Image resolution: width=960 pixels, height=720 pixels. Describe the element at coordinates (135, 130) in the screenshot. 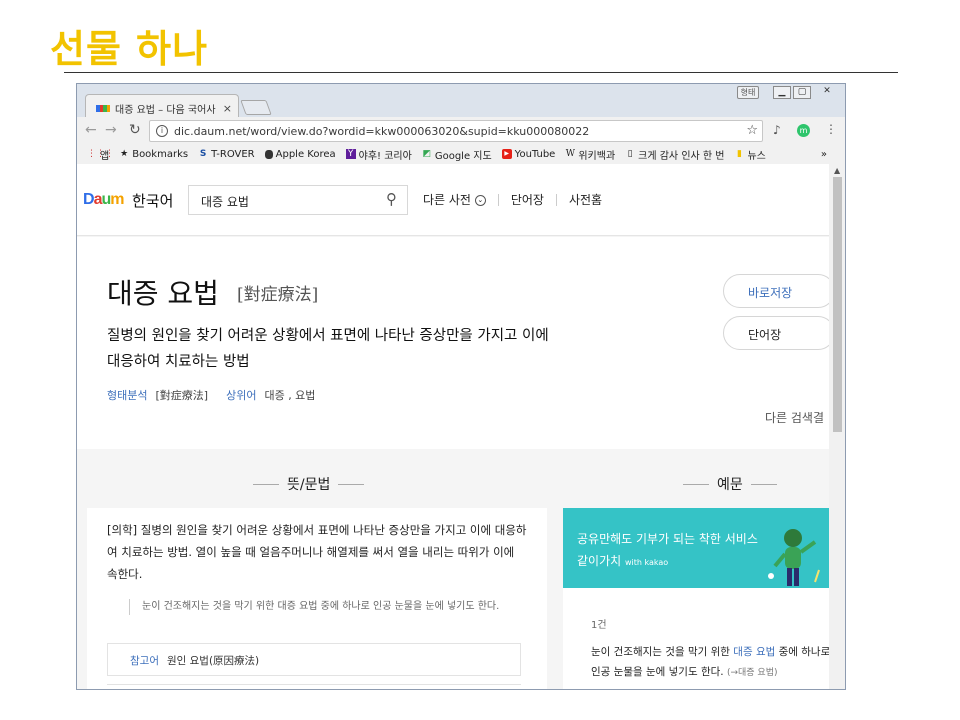

I see `reload-icon: ↻` at that location.